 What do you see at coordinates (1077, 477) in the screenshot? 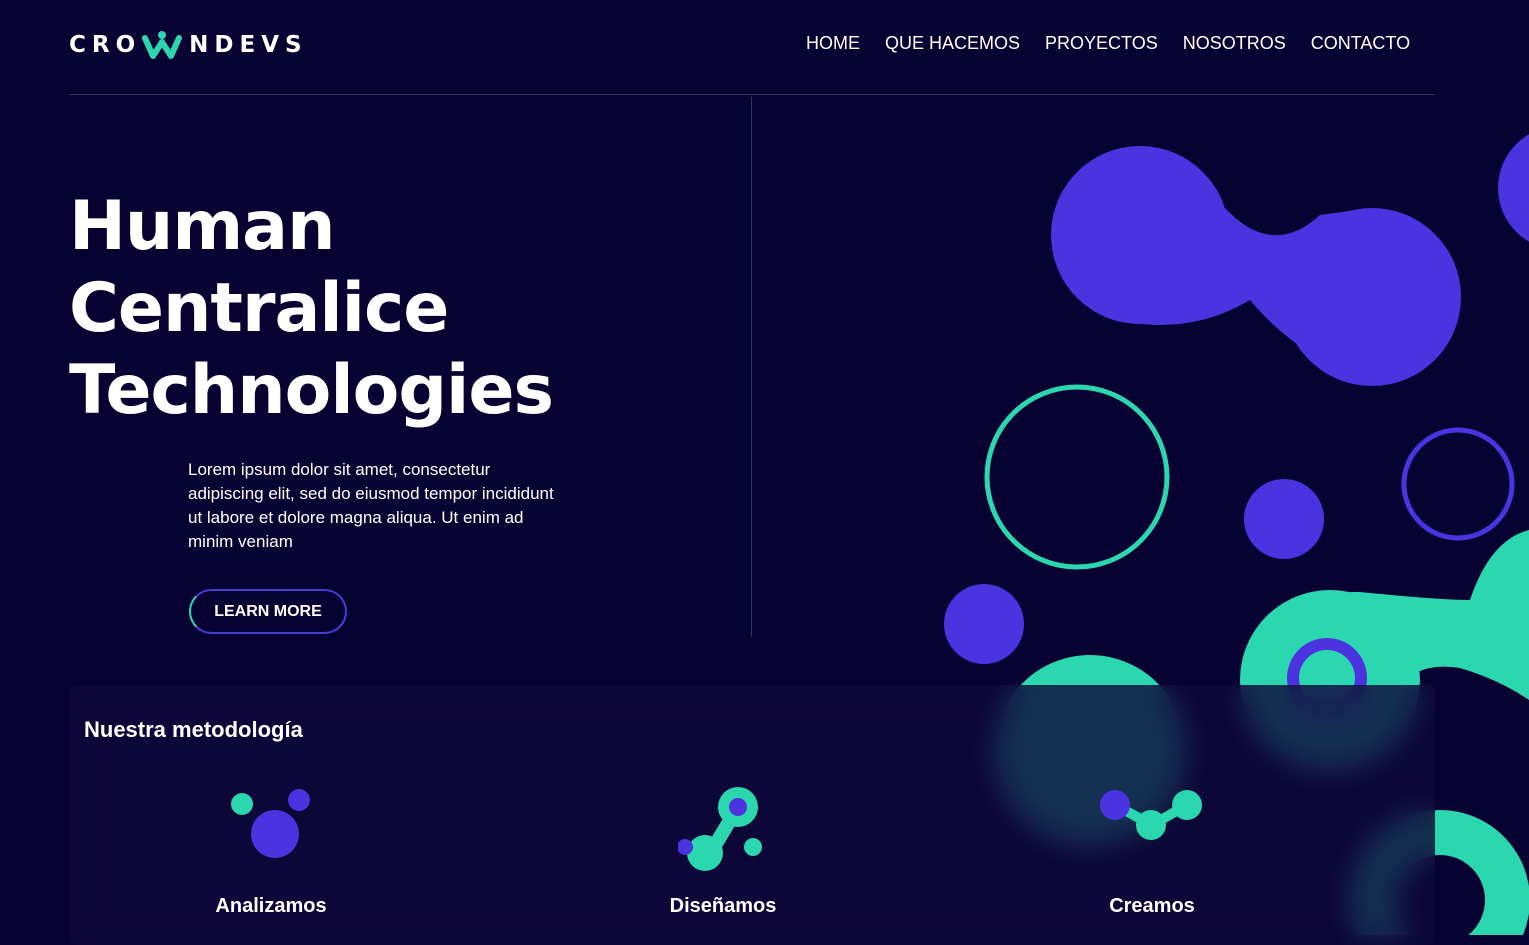
I see `teal-ring-shape` at bounding box center [1077, 477].